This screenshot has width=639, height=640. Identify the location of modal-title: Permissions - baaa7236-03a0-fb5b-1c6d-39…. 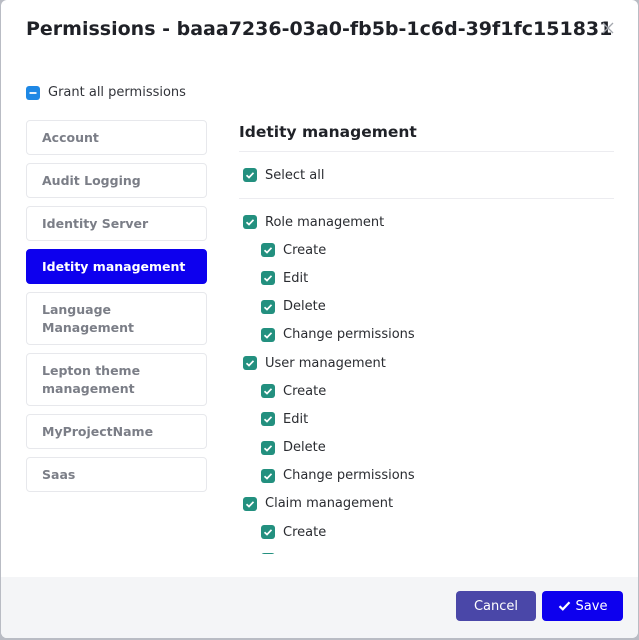
(319, 29).